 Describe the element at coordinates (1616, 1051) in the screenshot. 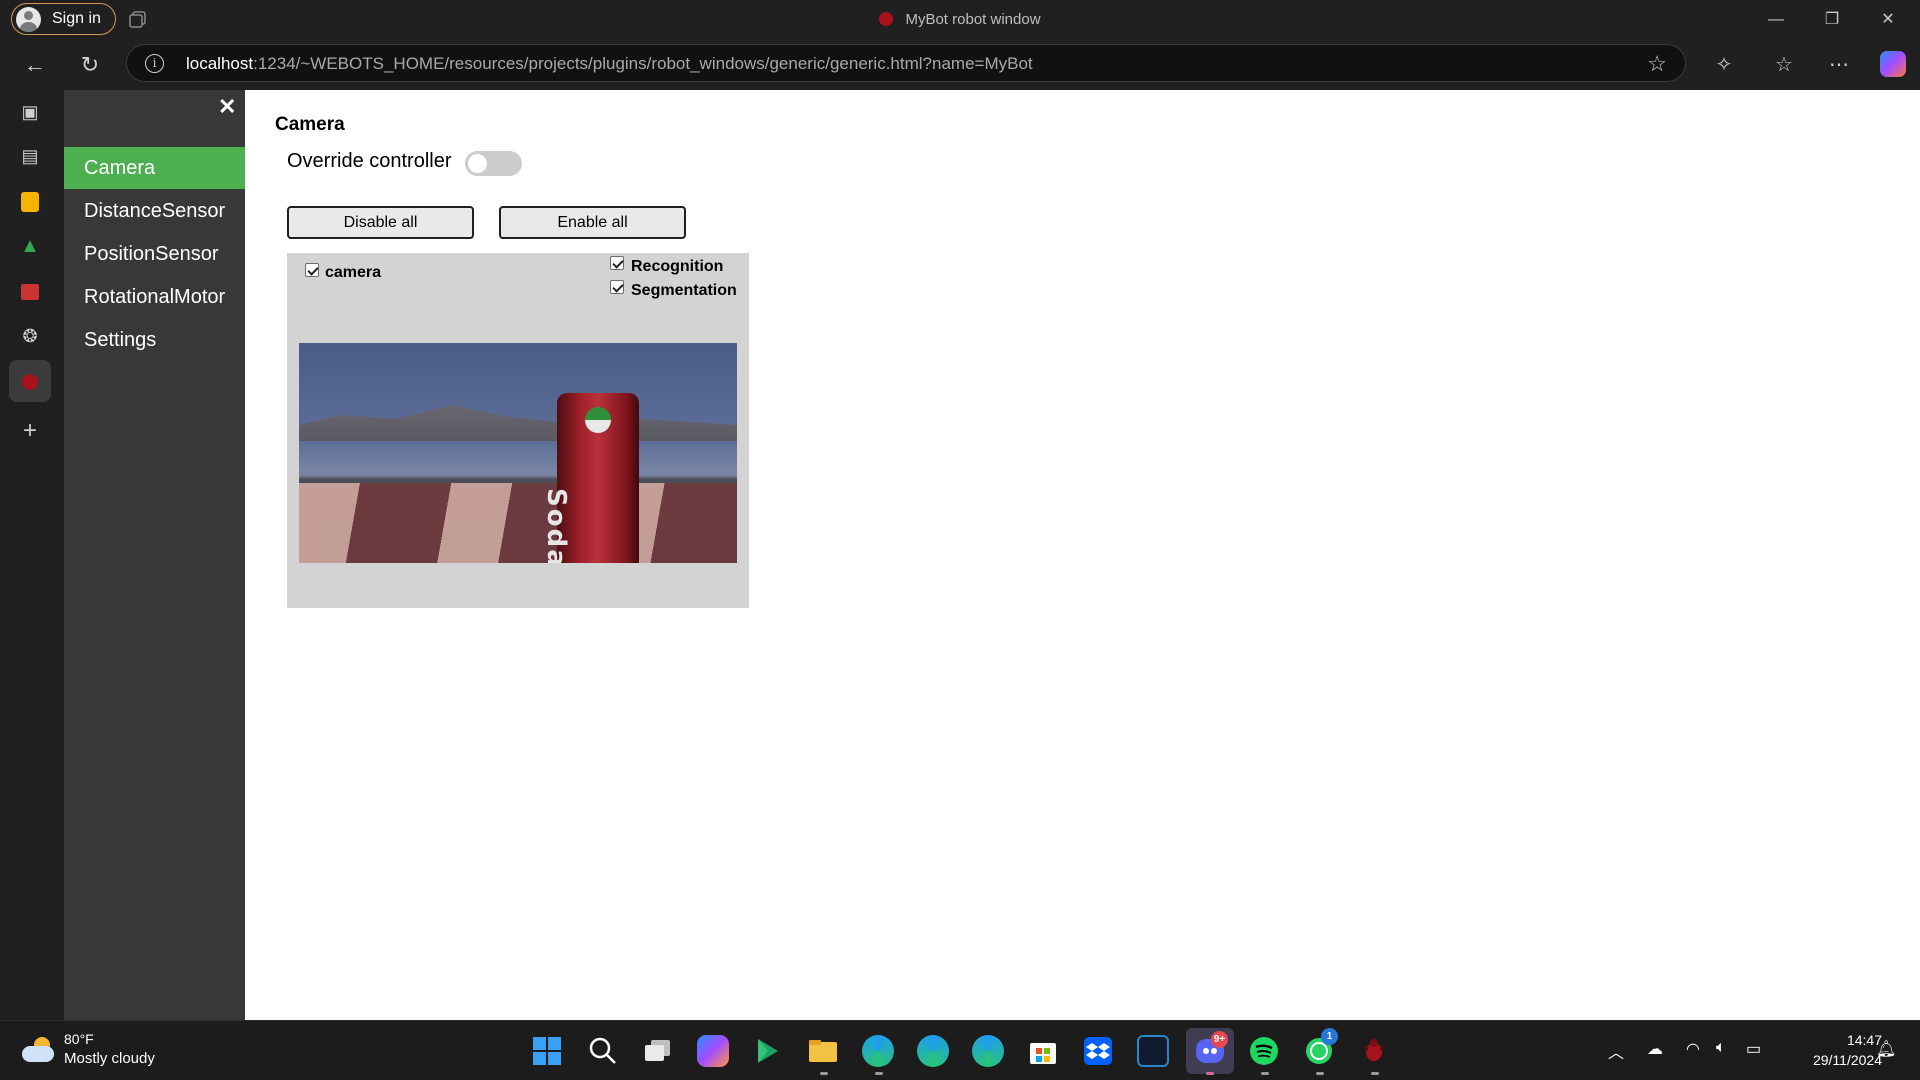

I see `show-hidden-icons-chevron-icon: ︿` at that location.